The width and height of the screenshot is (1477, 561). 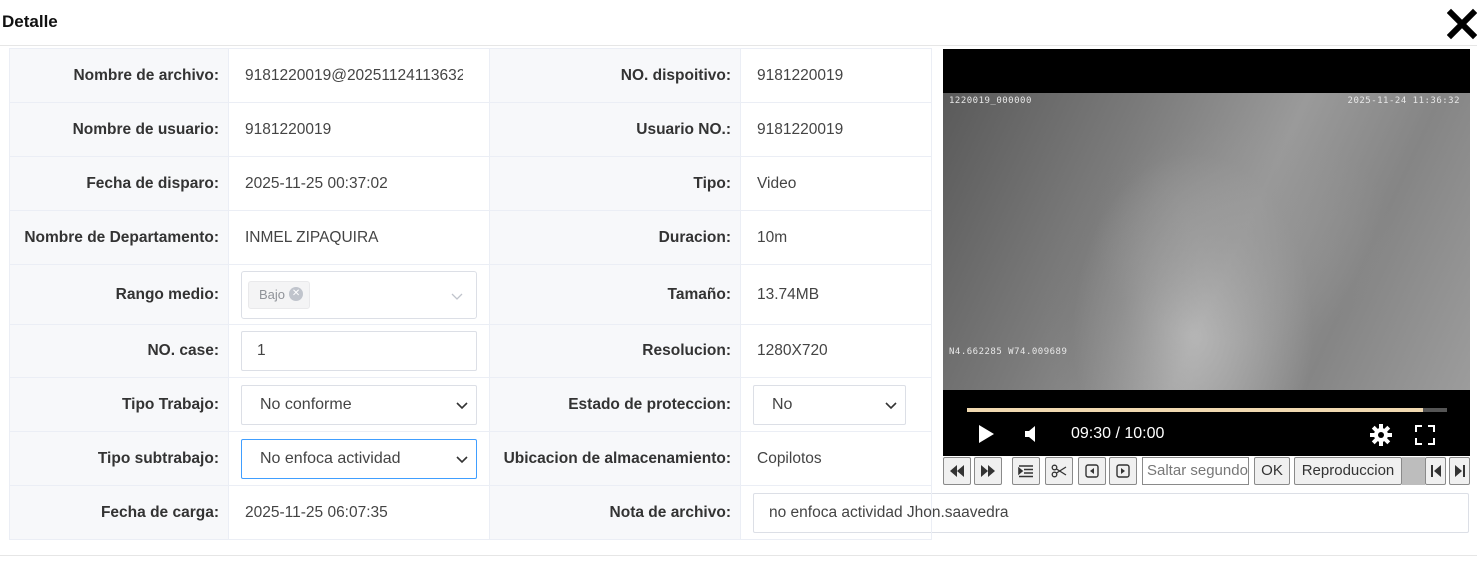 What do you see at coordinates (119, 404) in the screenshot?
I see `field-label: Tipo Trabajo:` at bounding box center [119, 404].